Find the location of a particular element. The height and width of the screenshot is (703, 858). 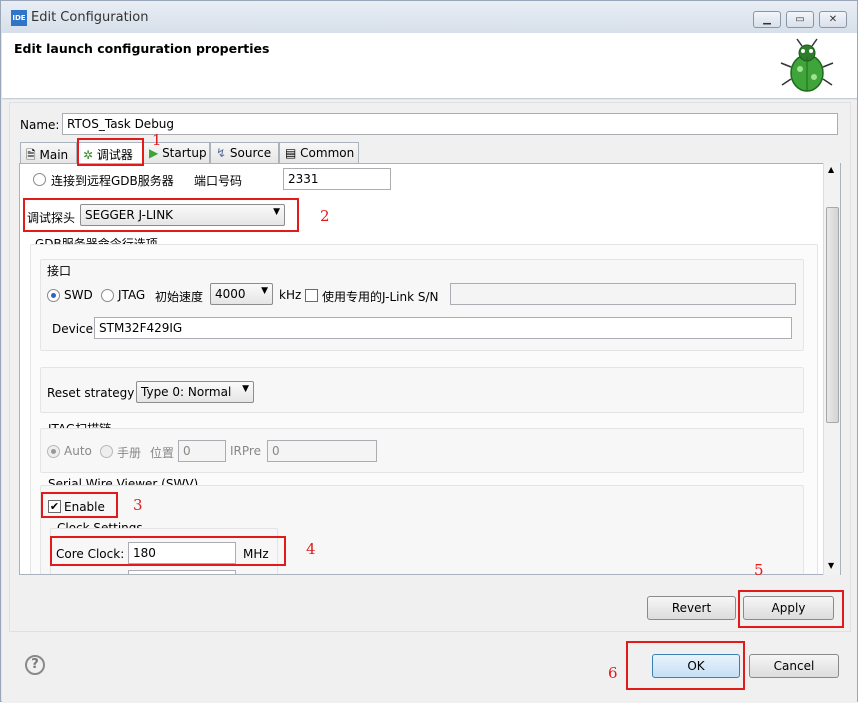

interface-title: 接口 is located at coordinates (59, 271).